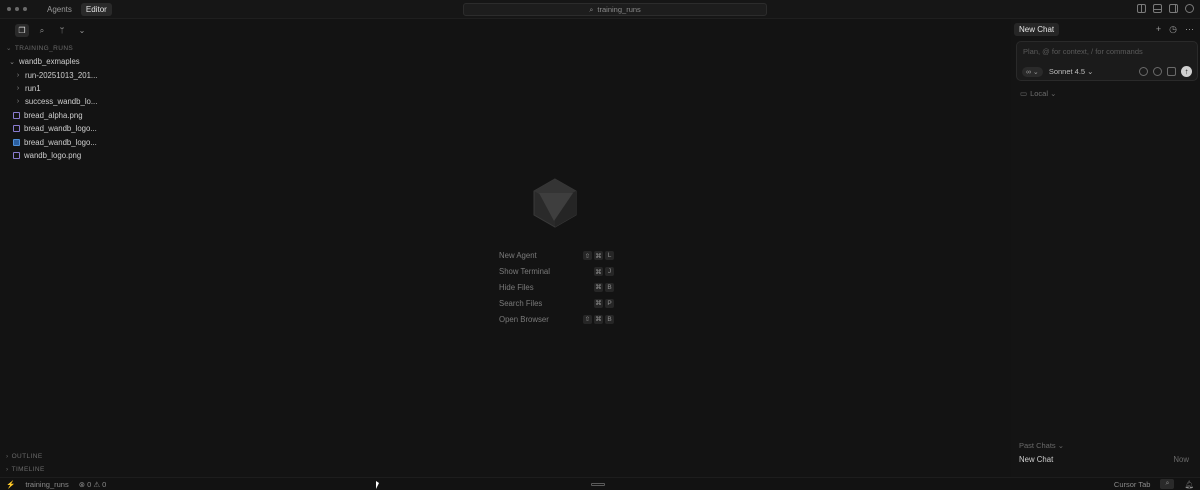  What do you see at coordinates (556, 319) in the screenshot?
I see `command-open-browser: Open Browser ⇧ ⌘ B` at bounding box center [556, 319].